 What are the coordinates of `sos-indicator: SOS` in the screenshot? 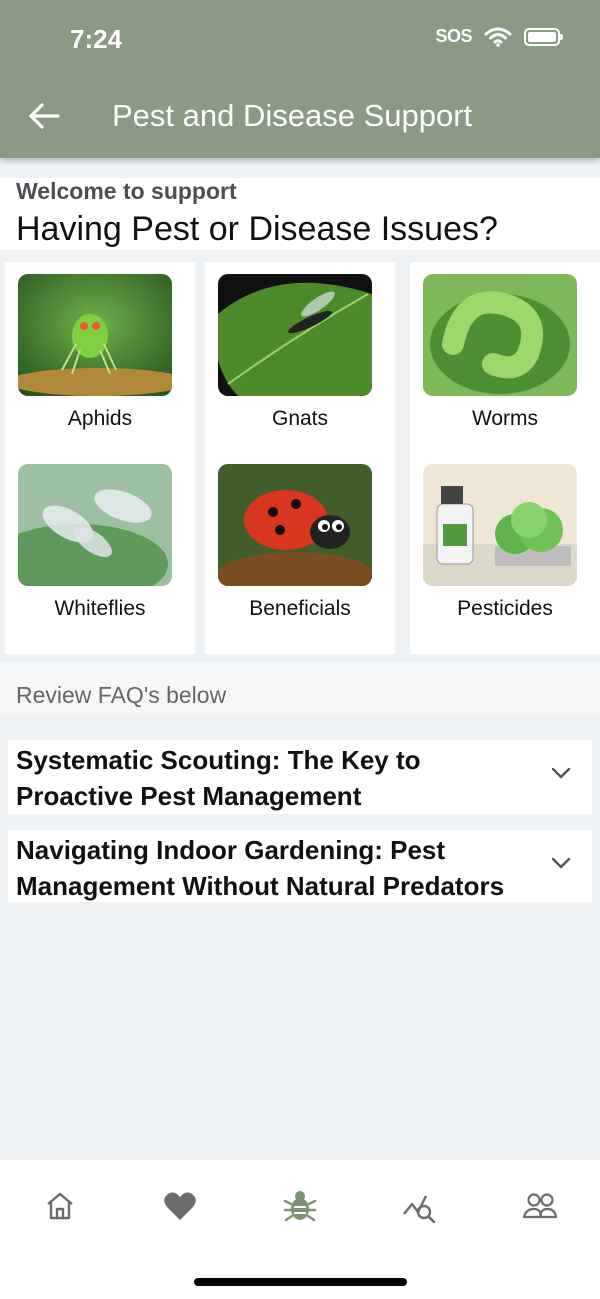 It's located at (453, 36).